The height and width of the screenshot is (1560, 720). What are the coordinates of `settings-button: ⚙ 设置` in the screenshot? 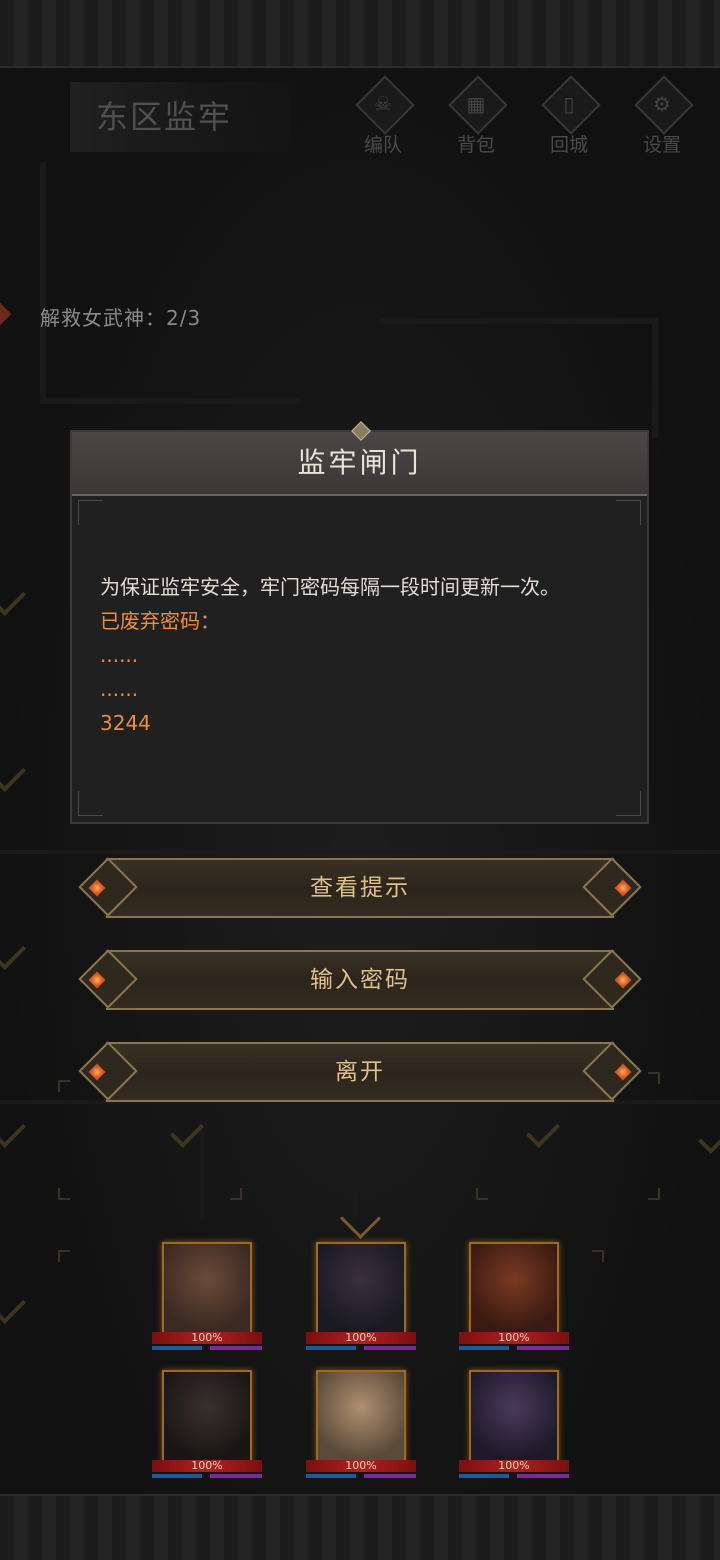 It's located at (662, 117).